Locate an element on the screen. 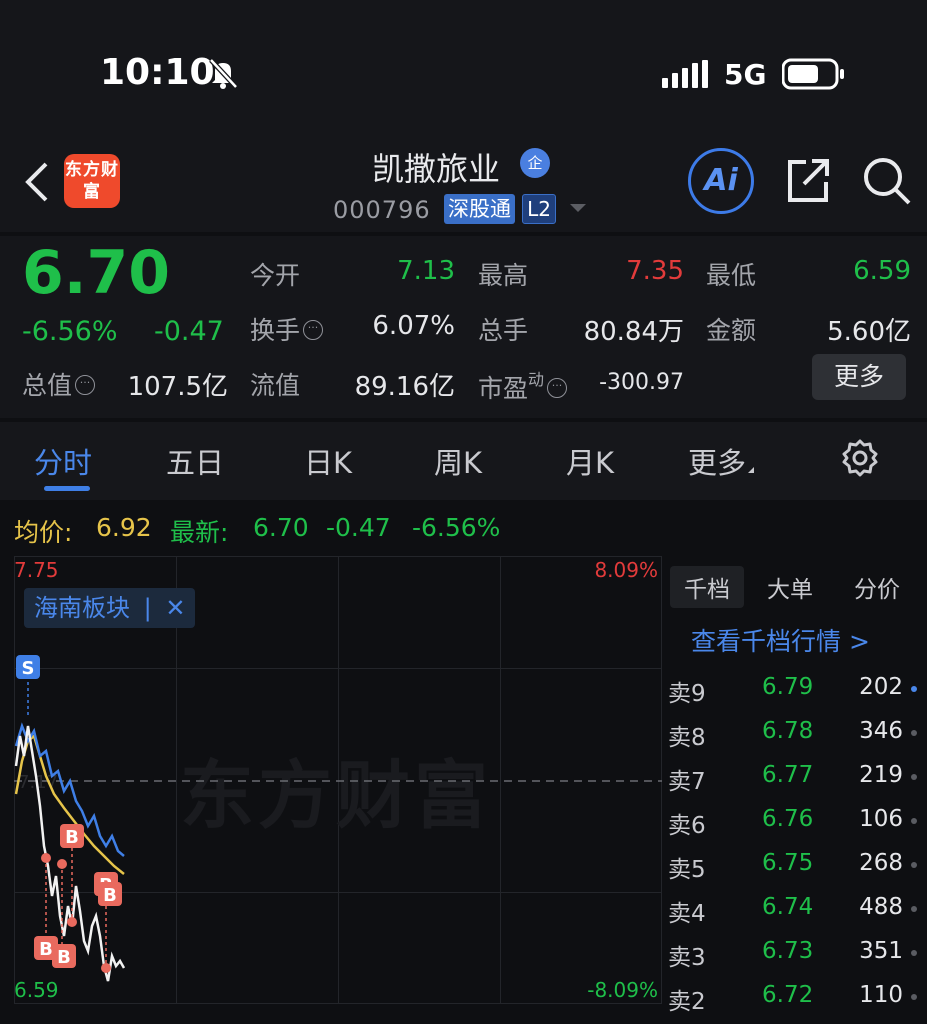 This screenshot has width=927, height=1024. ask-label: 卖7 is located at coordinates (687, 782).